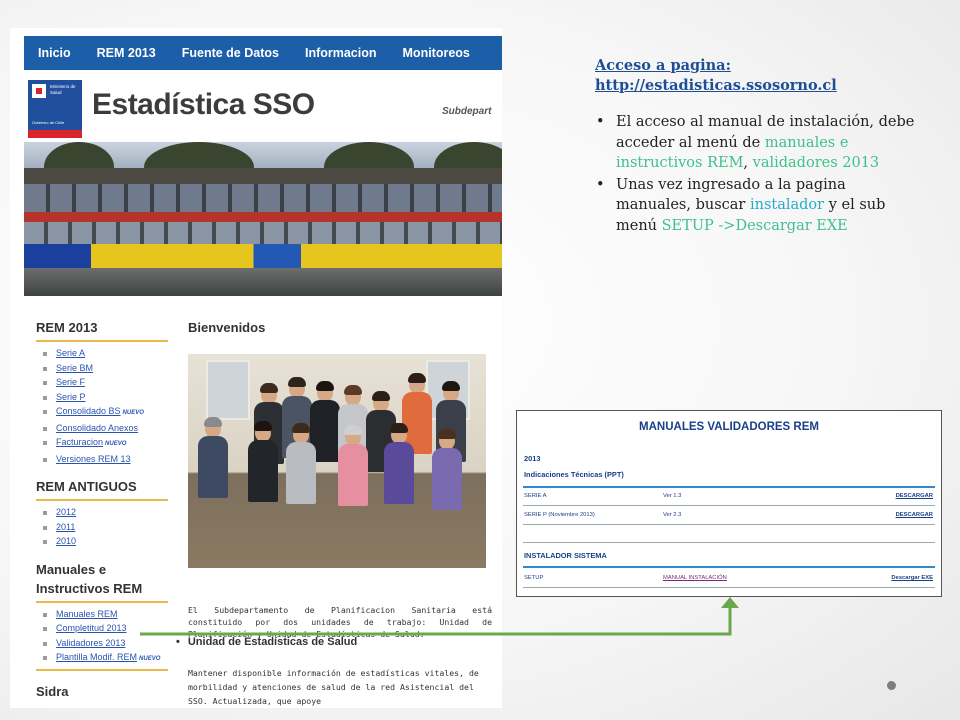 This screenshot has height=720, width=960. What do you see at coordinates (467, 111) in the screenshot?
I see `site-subtitle: Subdepart` at bounding box center [467, 111].